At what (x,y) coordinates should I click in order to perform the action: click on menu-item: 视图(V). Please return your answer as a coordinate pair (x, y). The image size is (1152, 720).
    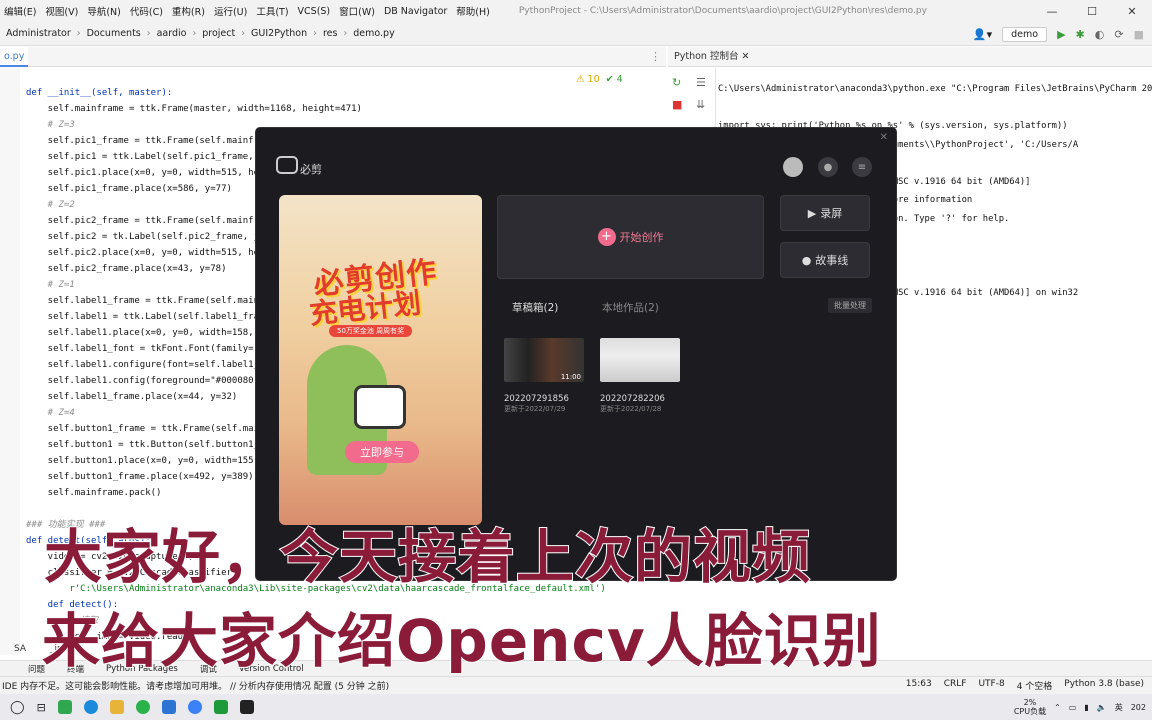
    Looking at the image, I should click on (61, 11).